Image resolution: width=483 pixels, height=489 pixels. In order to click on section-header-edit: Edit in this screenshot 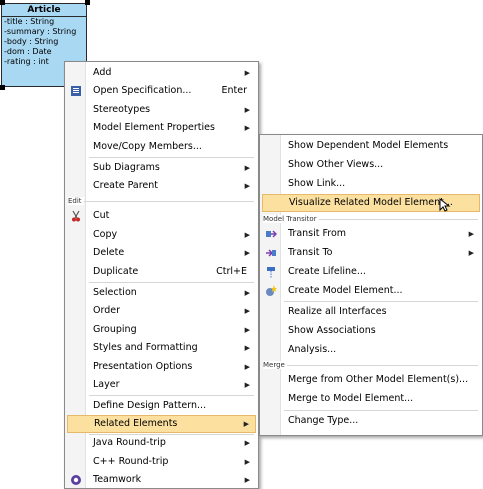, I will do `click(161, 201)`.